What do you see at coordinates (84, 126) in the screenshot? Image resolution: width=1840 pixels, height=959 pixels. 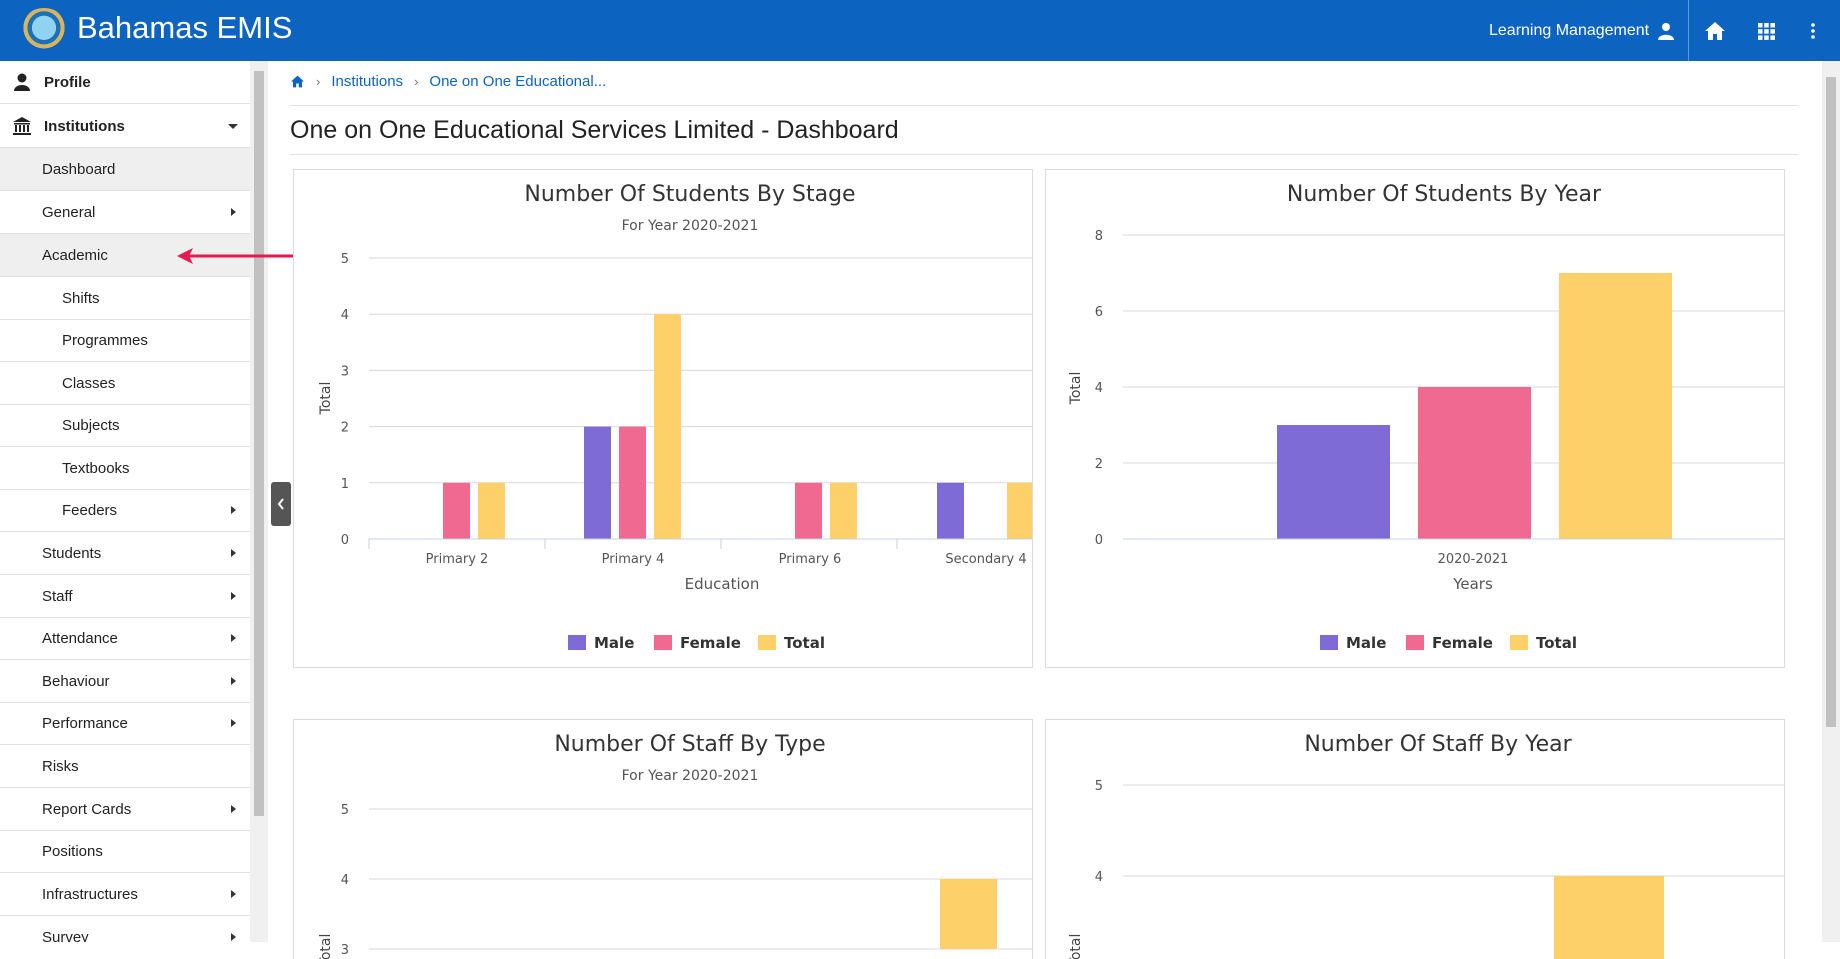 I see `sidebar-item-label: Institutions` at bounding box center [84, 126].